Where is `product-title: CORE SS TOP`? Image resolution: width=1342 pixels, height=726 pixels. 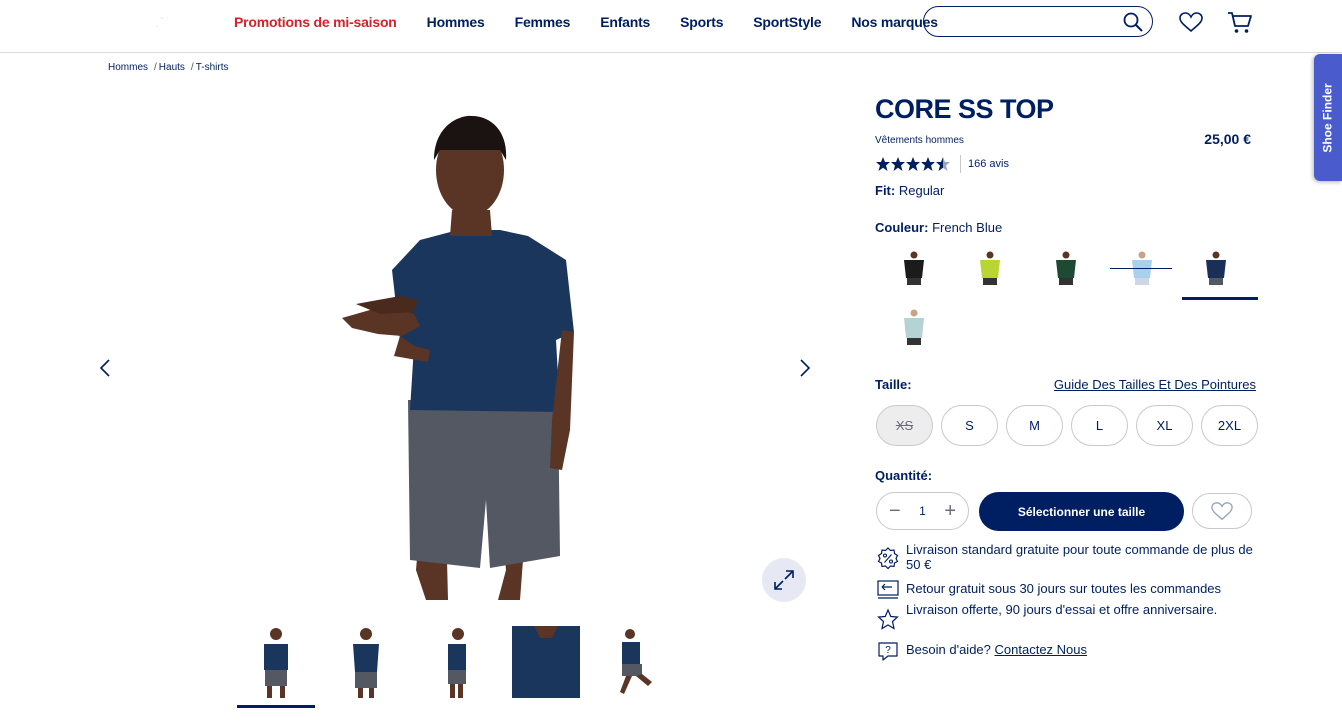 product-title: CORE SS TOP is located at coordinates (964, 109).